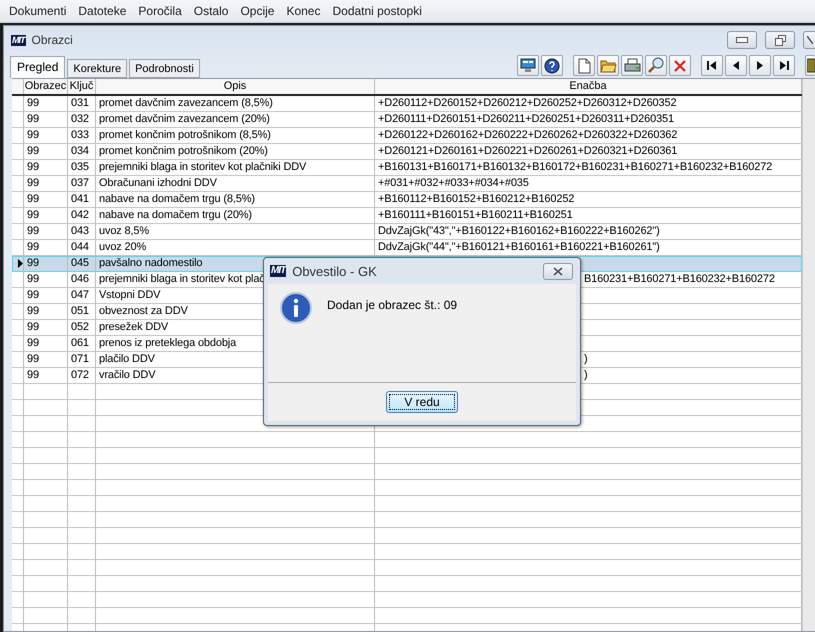 The image size is (815, 632). What do you see at coordinates (82, 215) in the screenshot?
I see `table-cell: 042` at bounding box center [82, 215].